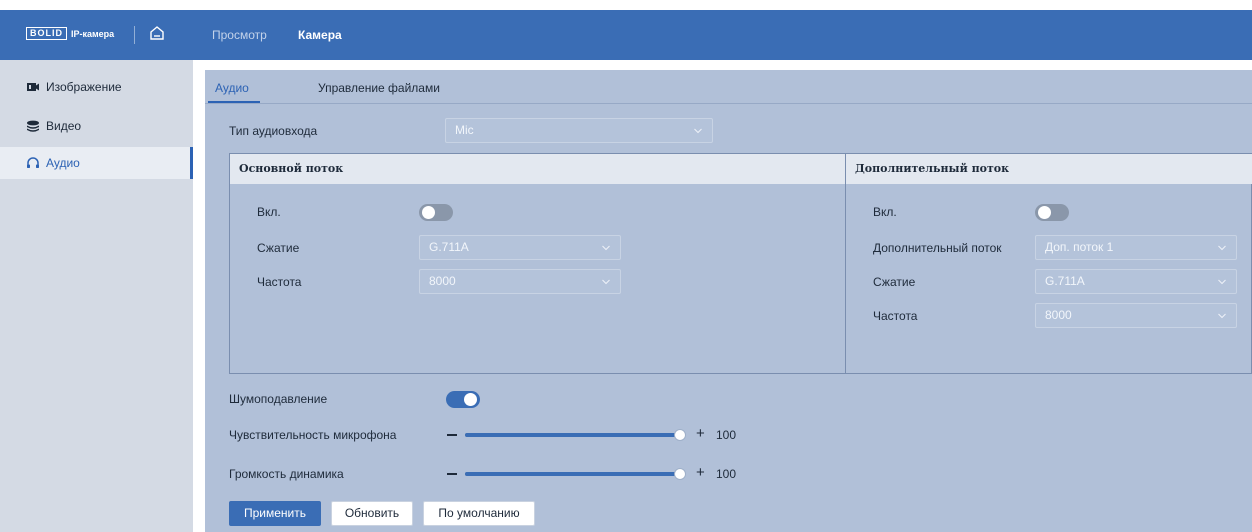  What do you see at coordinates (726, 435) in the screenshot?
I see `mic-sensitivity-value: 100` at bounding box center [726, 435].